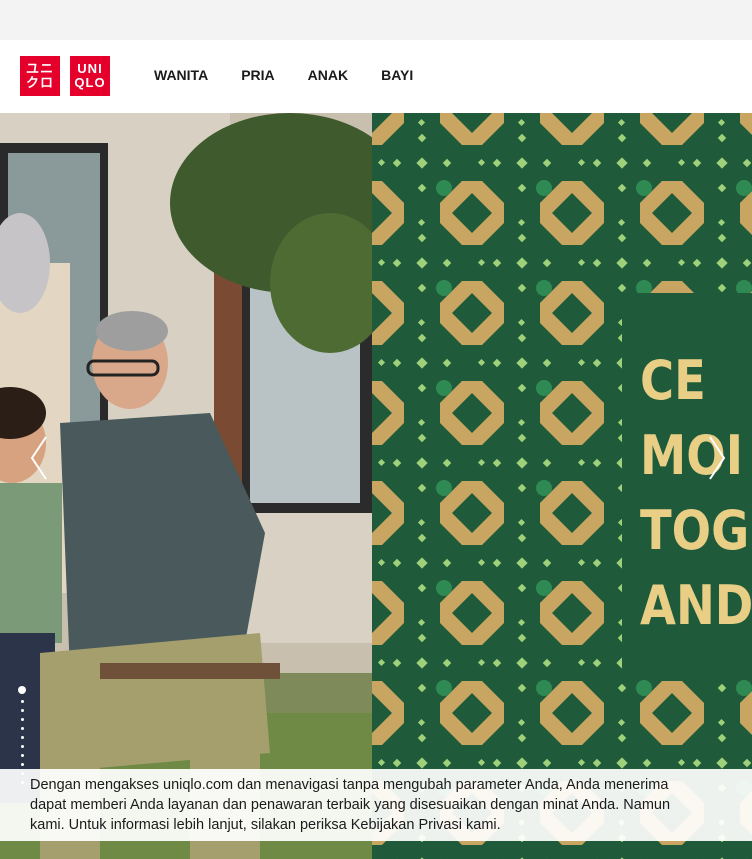 Image resolution: width=752 pixels, height=859 pixels. I want to click on nav-item-pria: PRIA, so click(257, 75).